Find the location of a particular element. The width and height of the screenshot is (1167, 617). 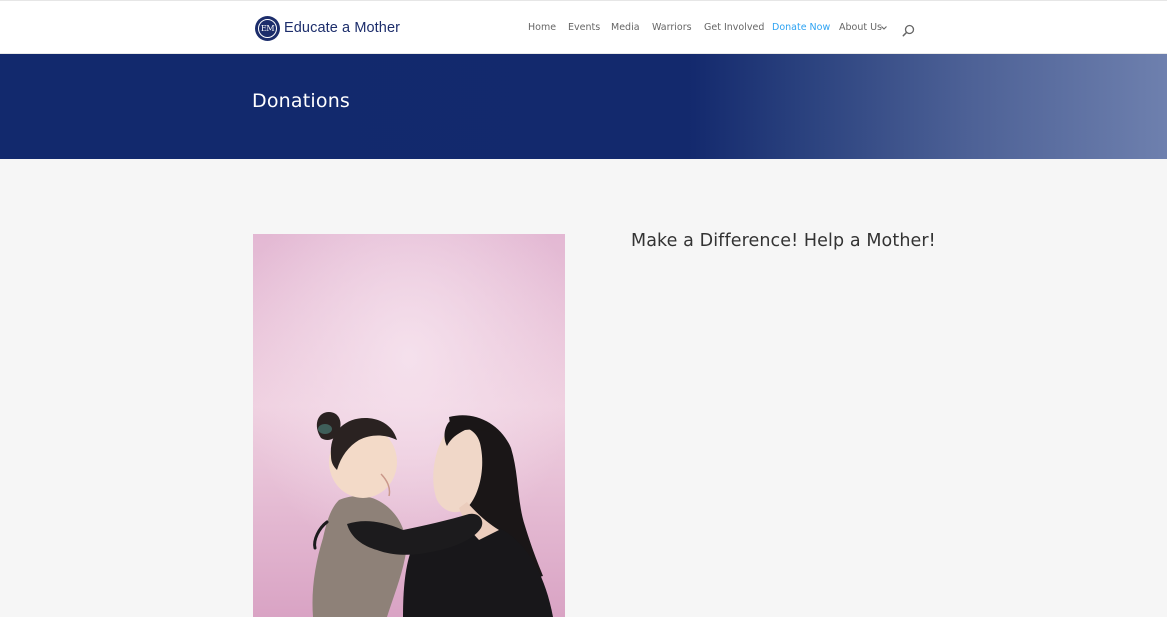

page-title: Donations is located at coordinates (301, 101).